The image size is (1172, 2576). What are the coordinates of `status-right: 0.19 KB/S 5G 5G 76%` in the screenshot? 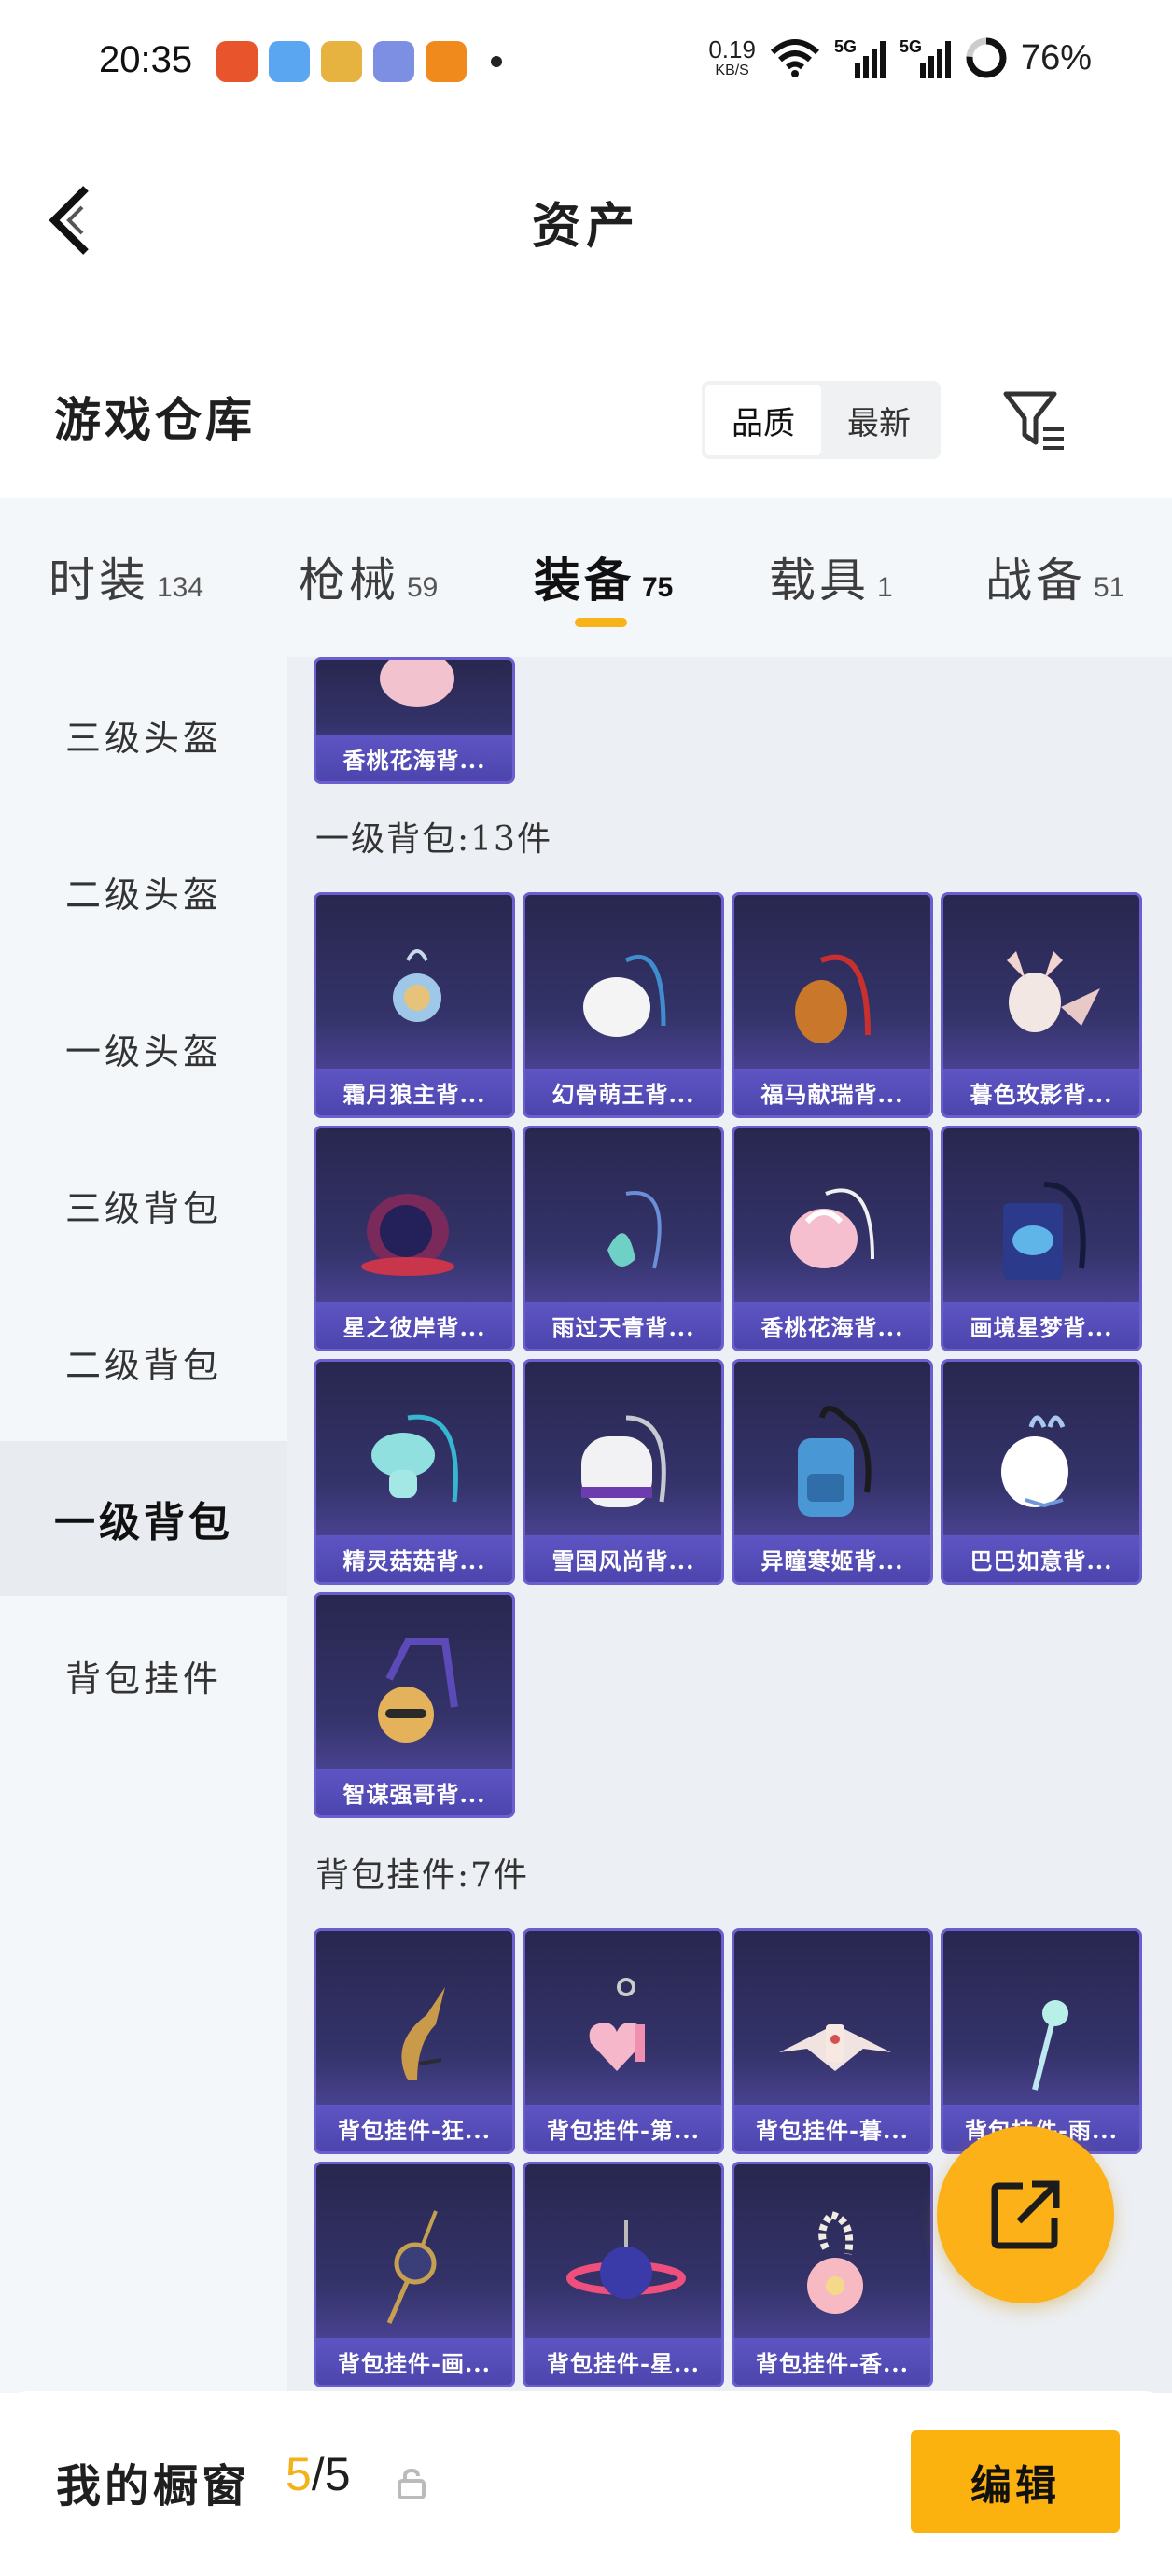 It's located at (900, 57).